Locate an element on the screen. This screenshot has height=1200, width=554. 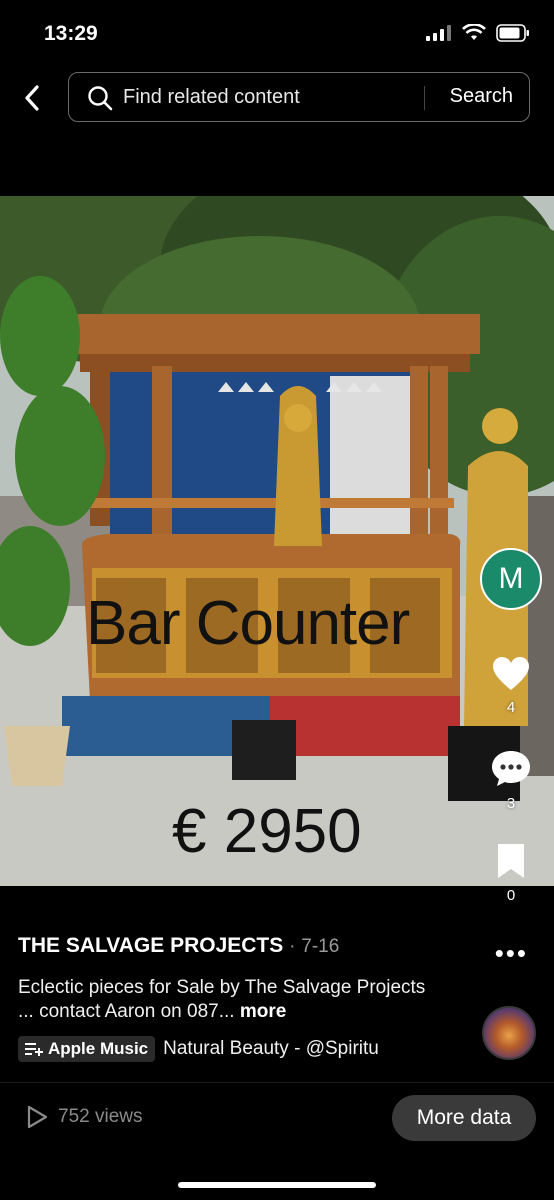
overlay-title: Bar Counter is located at coordinates (248, 623).